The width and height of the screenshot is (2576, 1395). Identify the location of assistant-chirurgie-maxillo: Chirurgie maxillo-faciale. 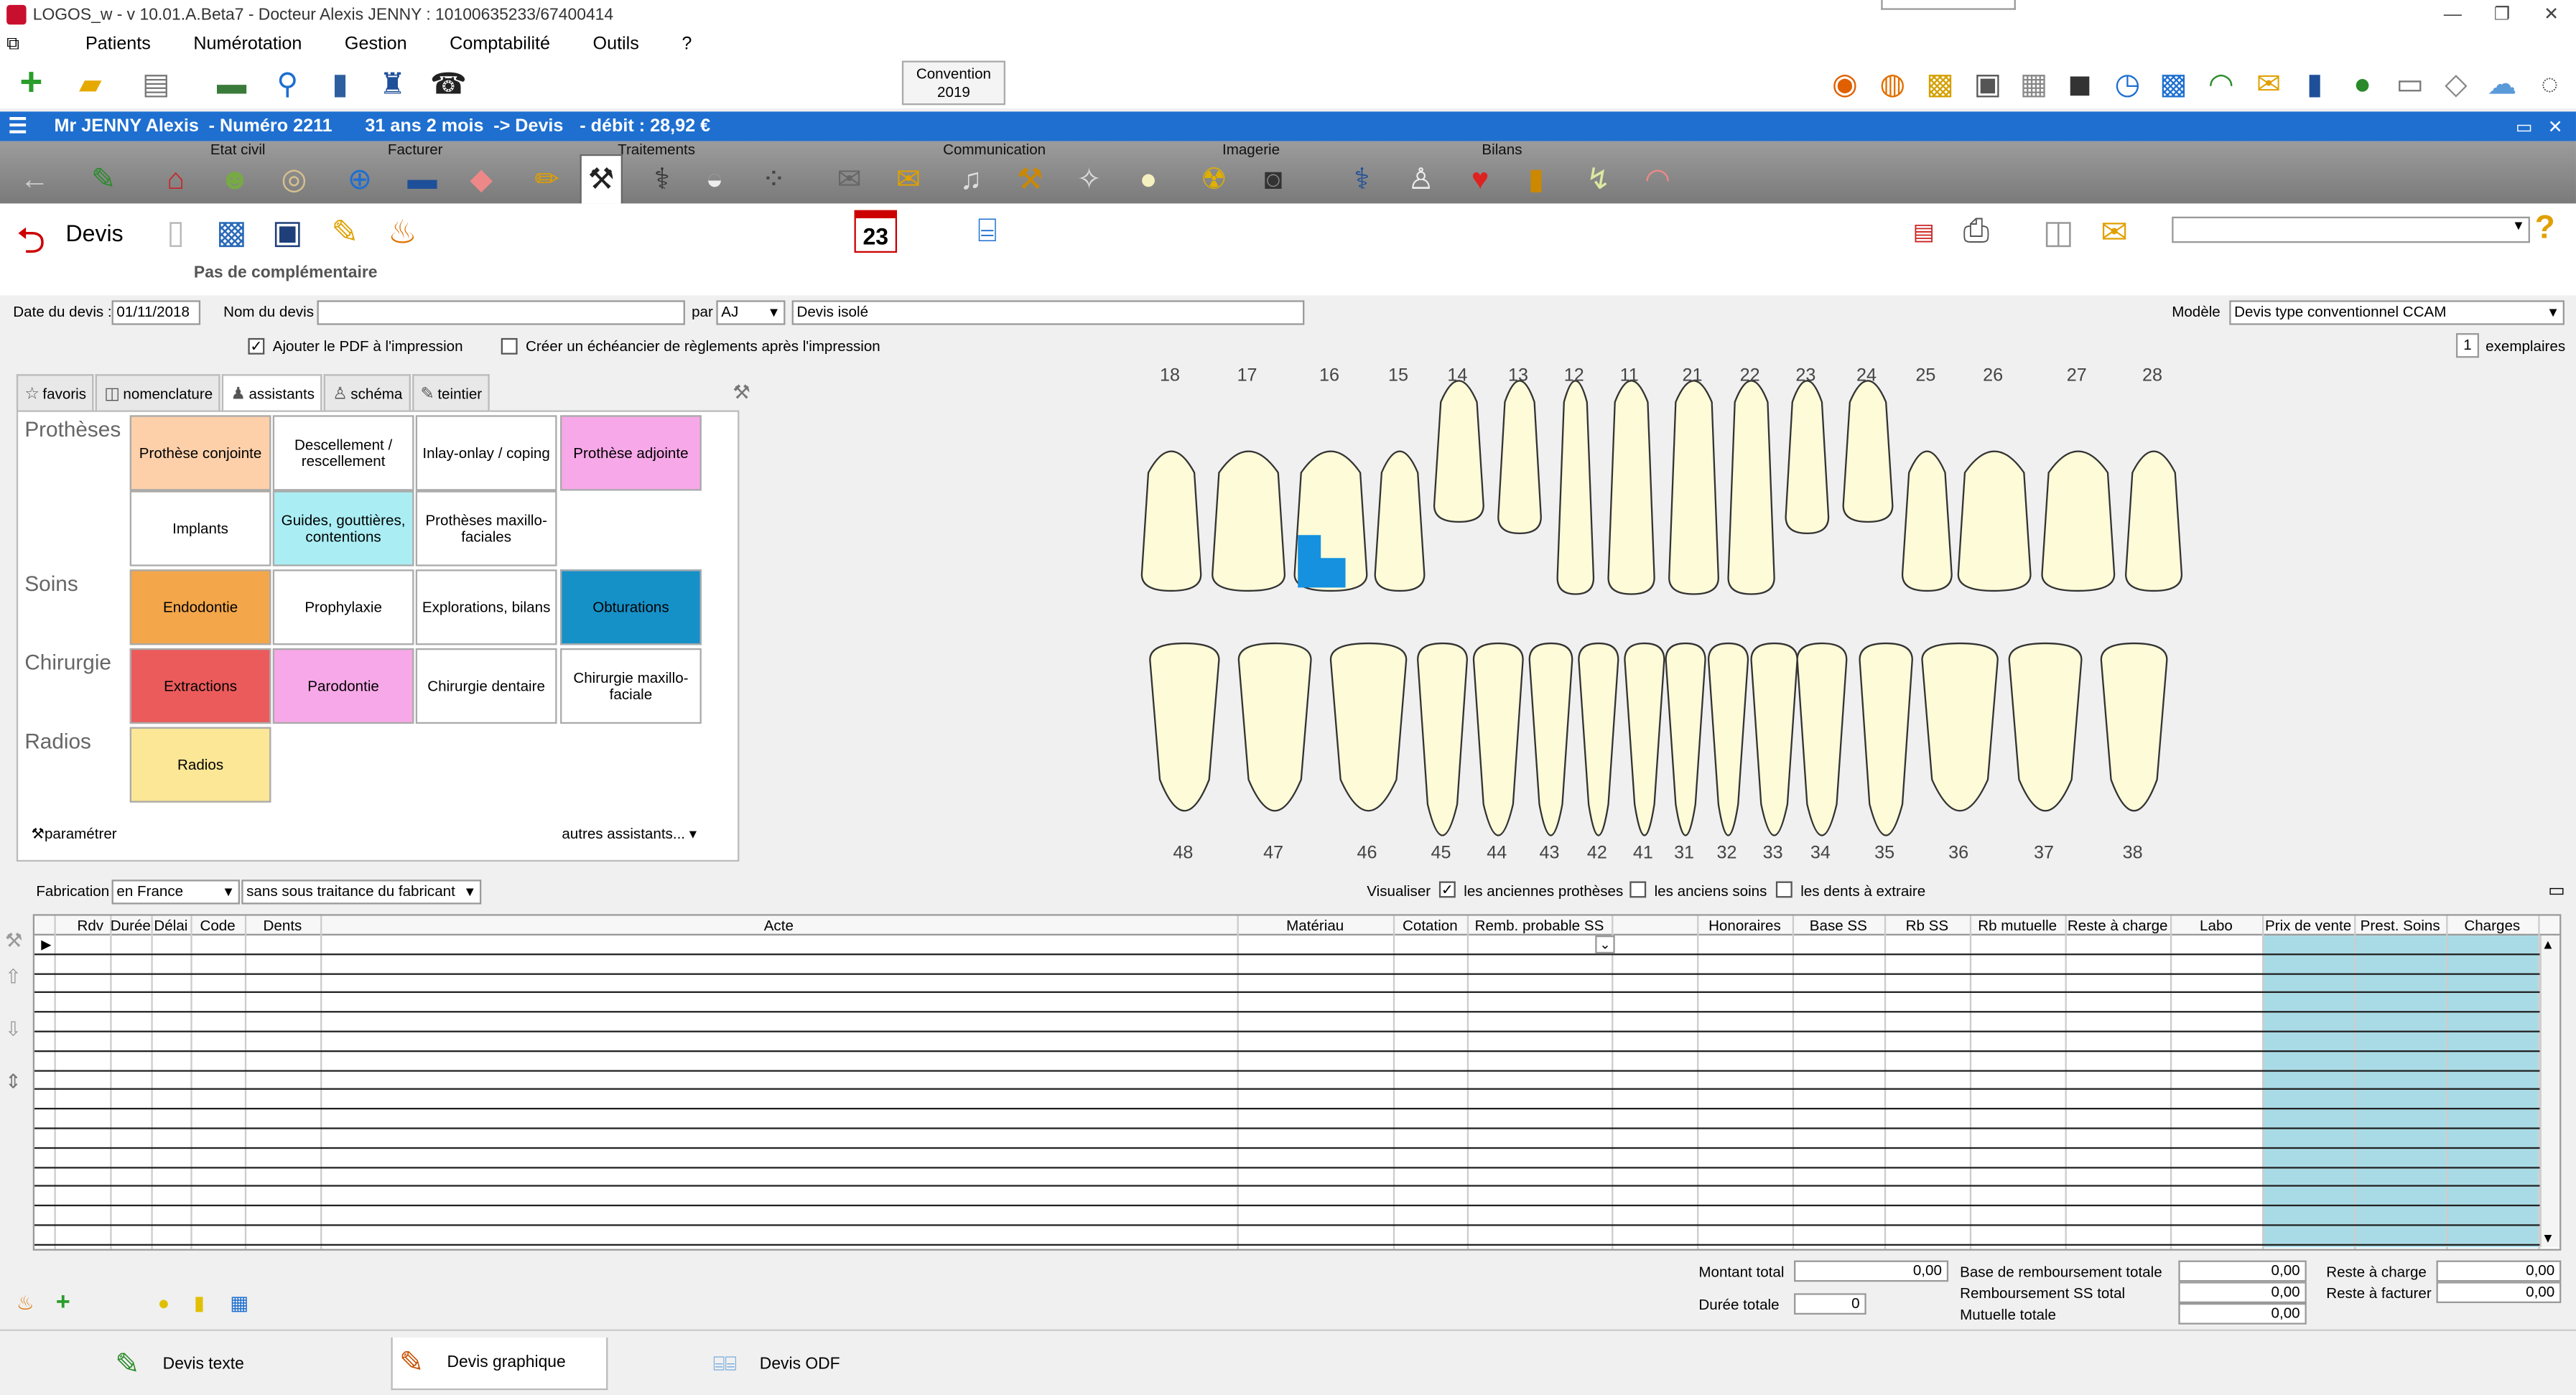
(631, 686).